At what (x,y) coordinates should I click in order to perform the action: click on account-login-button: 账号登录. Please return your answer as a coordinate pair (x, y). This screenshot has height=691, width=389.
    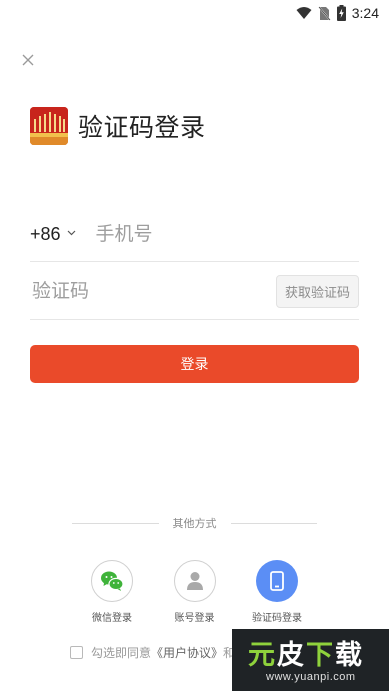
    Looking at the image, I should click on (195, 595).